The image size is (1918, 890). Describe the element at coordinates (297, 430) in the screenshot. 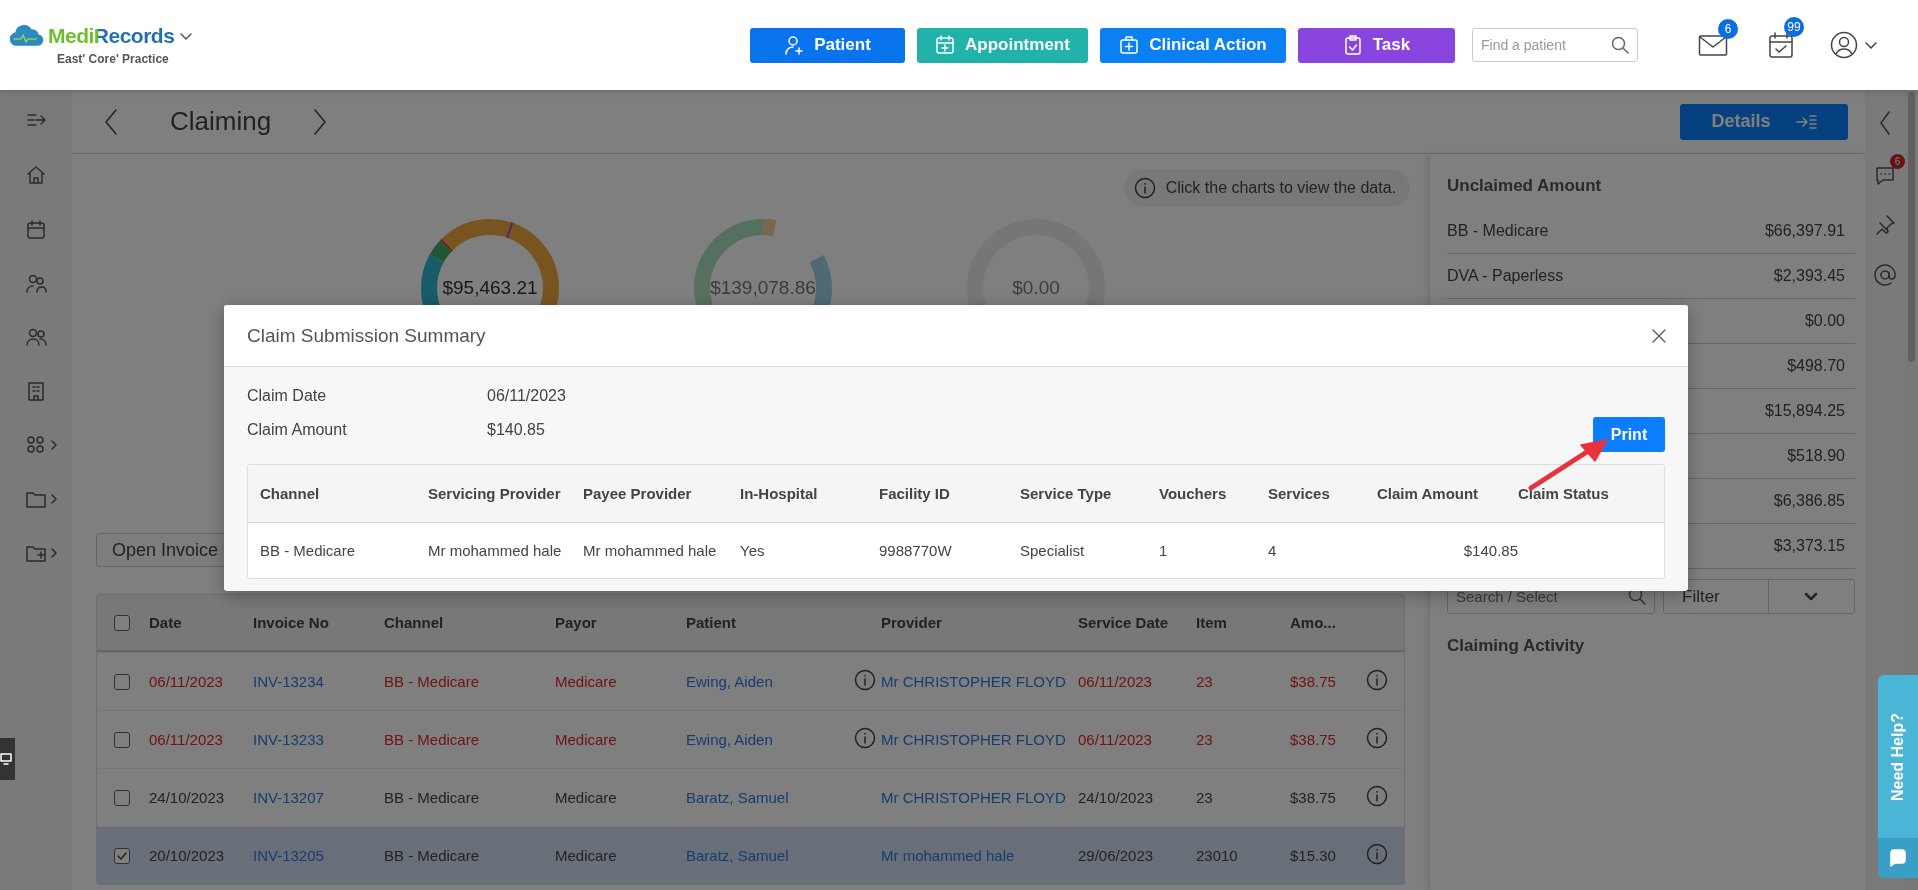

I see `field-label: Claim Amount` at that location.